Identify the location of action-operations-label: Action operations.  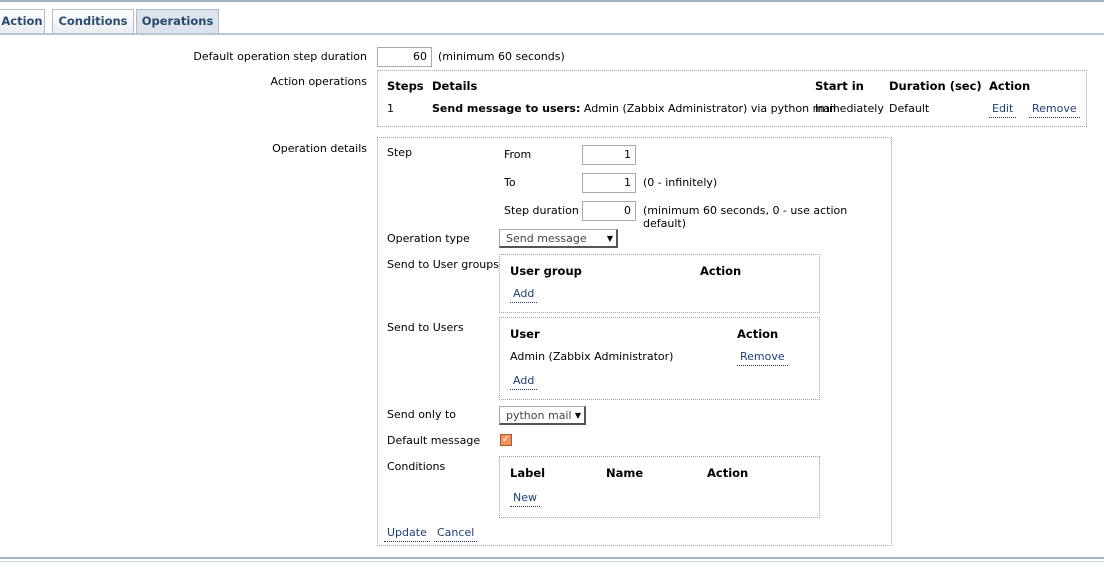
(319, 81).